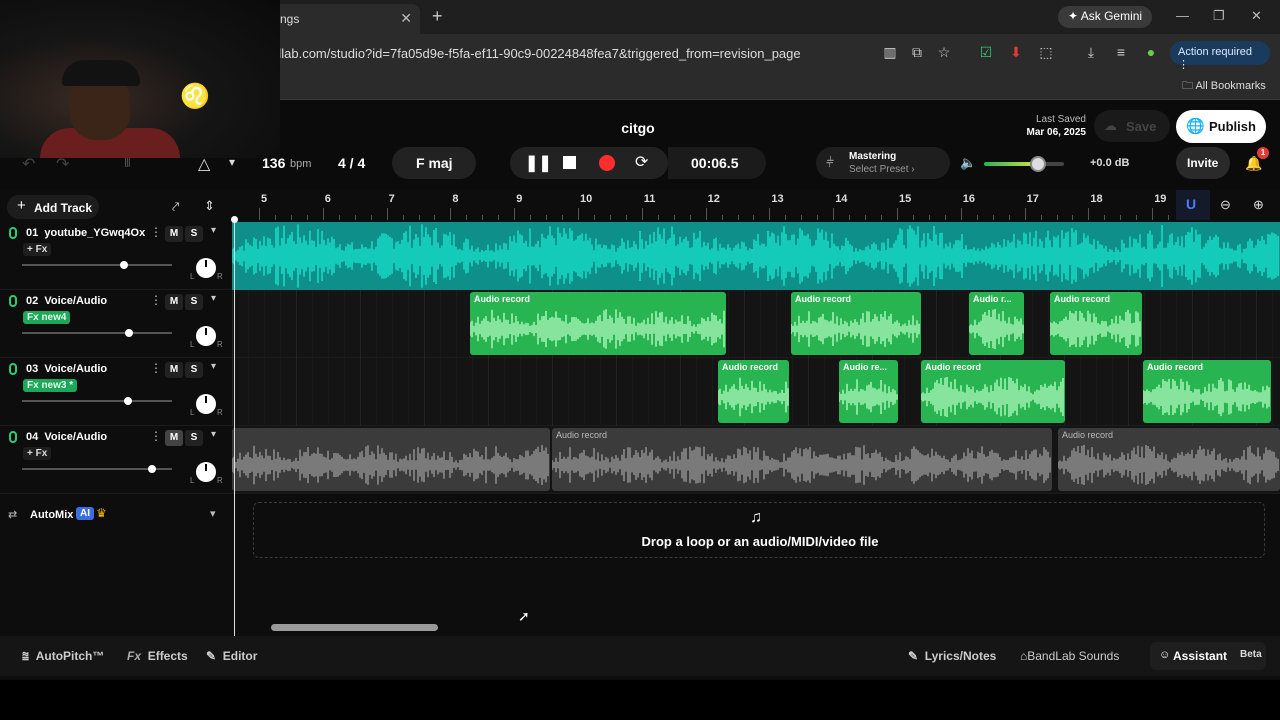  Describe the element at coordinates (213, 513) in the screenshot. I see `automix-chevron-icon: ▾` at that location.